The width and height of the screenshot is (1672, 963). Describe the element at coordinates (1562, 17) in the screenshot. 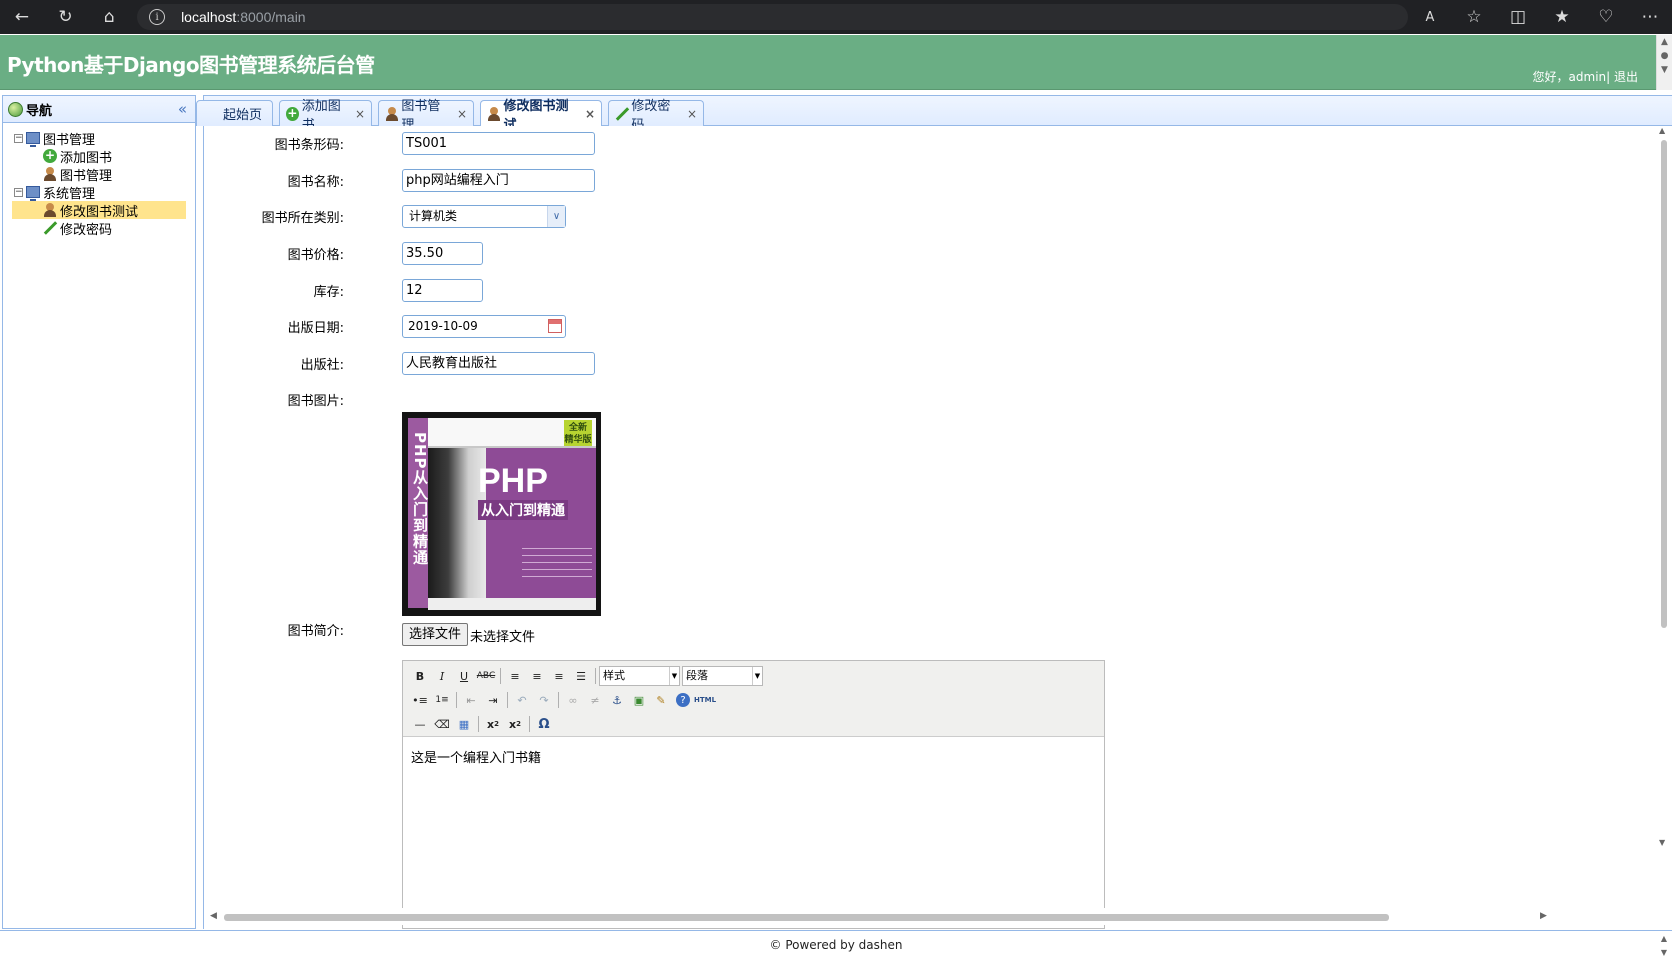

I see `favorites-icon: ★` at that location.